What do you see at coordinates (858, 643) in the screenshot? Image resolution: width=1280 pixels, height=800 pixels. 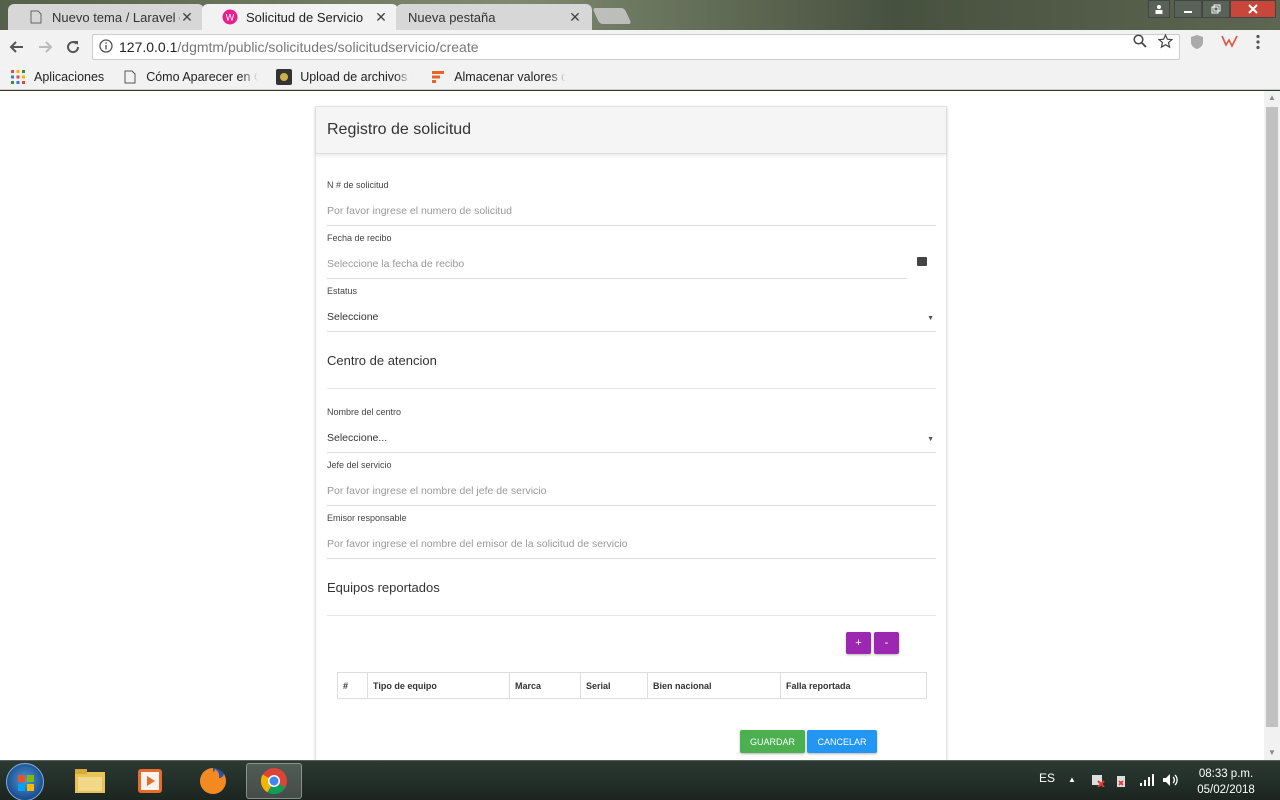 I see `add-row-button: +` at bounding box center [858, 643].